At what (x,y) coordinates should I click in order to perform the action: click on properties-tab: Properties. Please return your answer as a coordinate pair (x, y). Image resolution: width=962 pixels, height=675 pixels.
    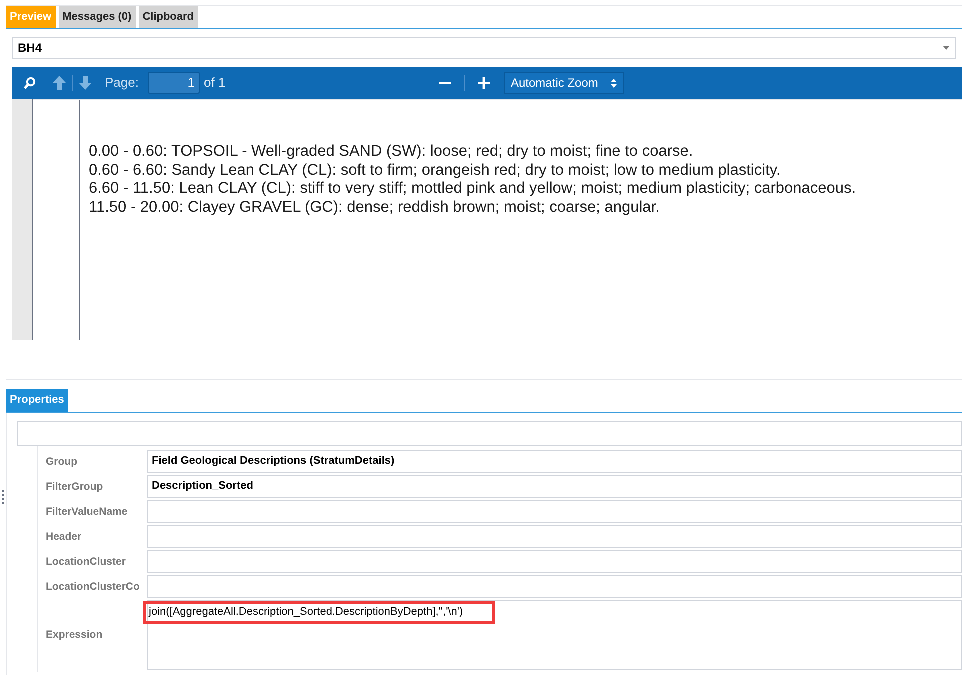
    Looking at the image, I should click on (37, 400).